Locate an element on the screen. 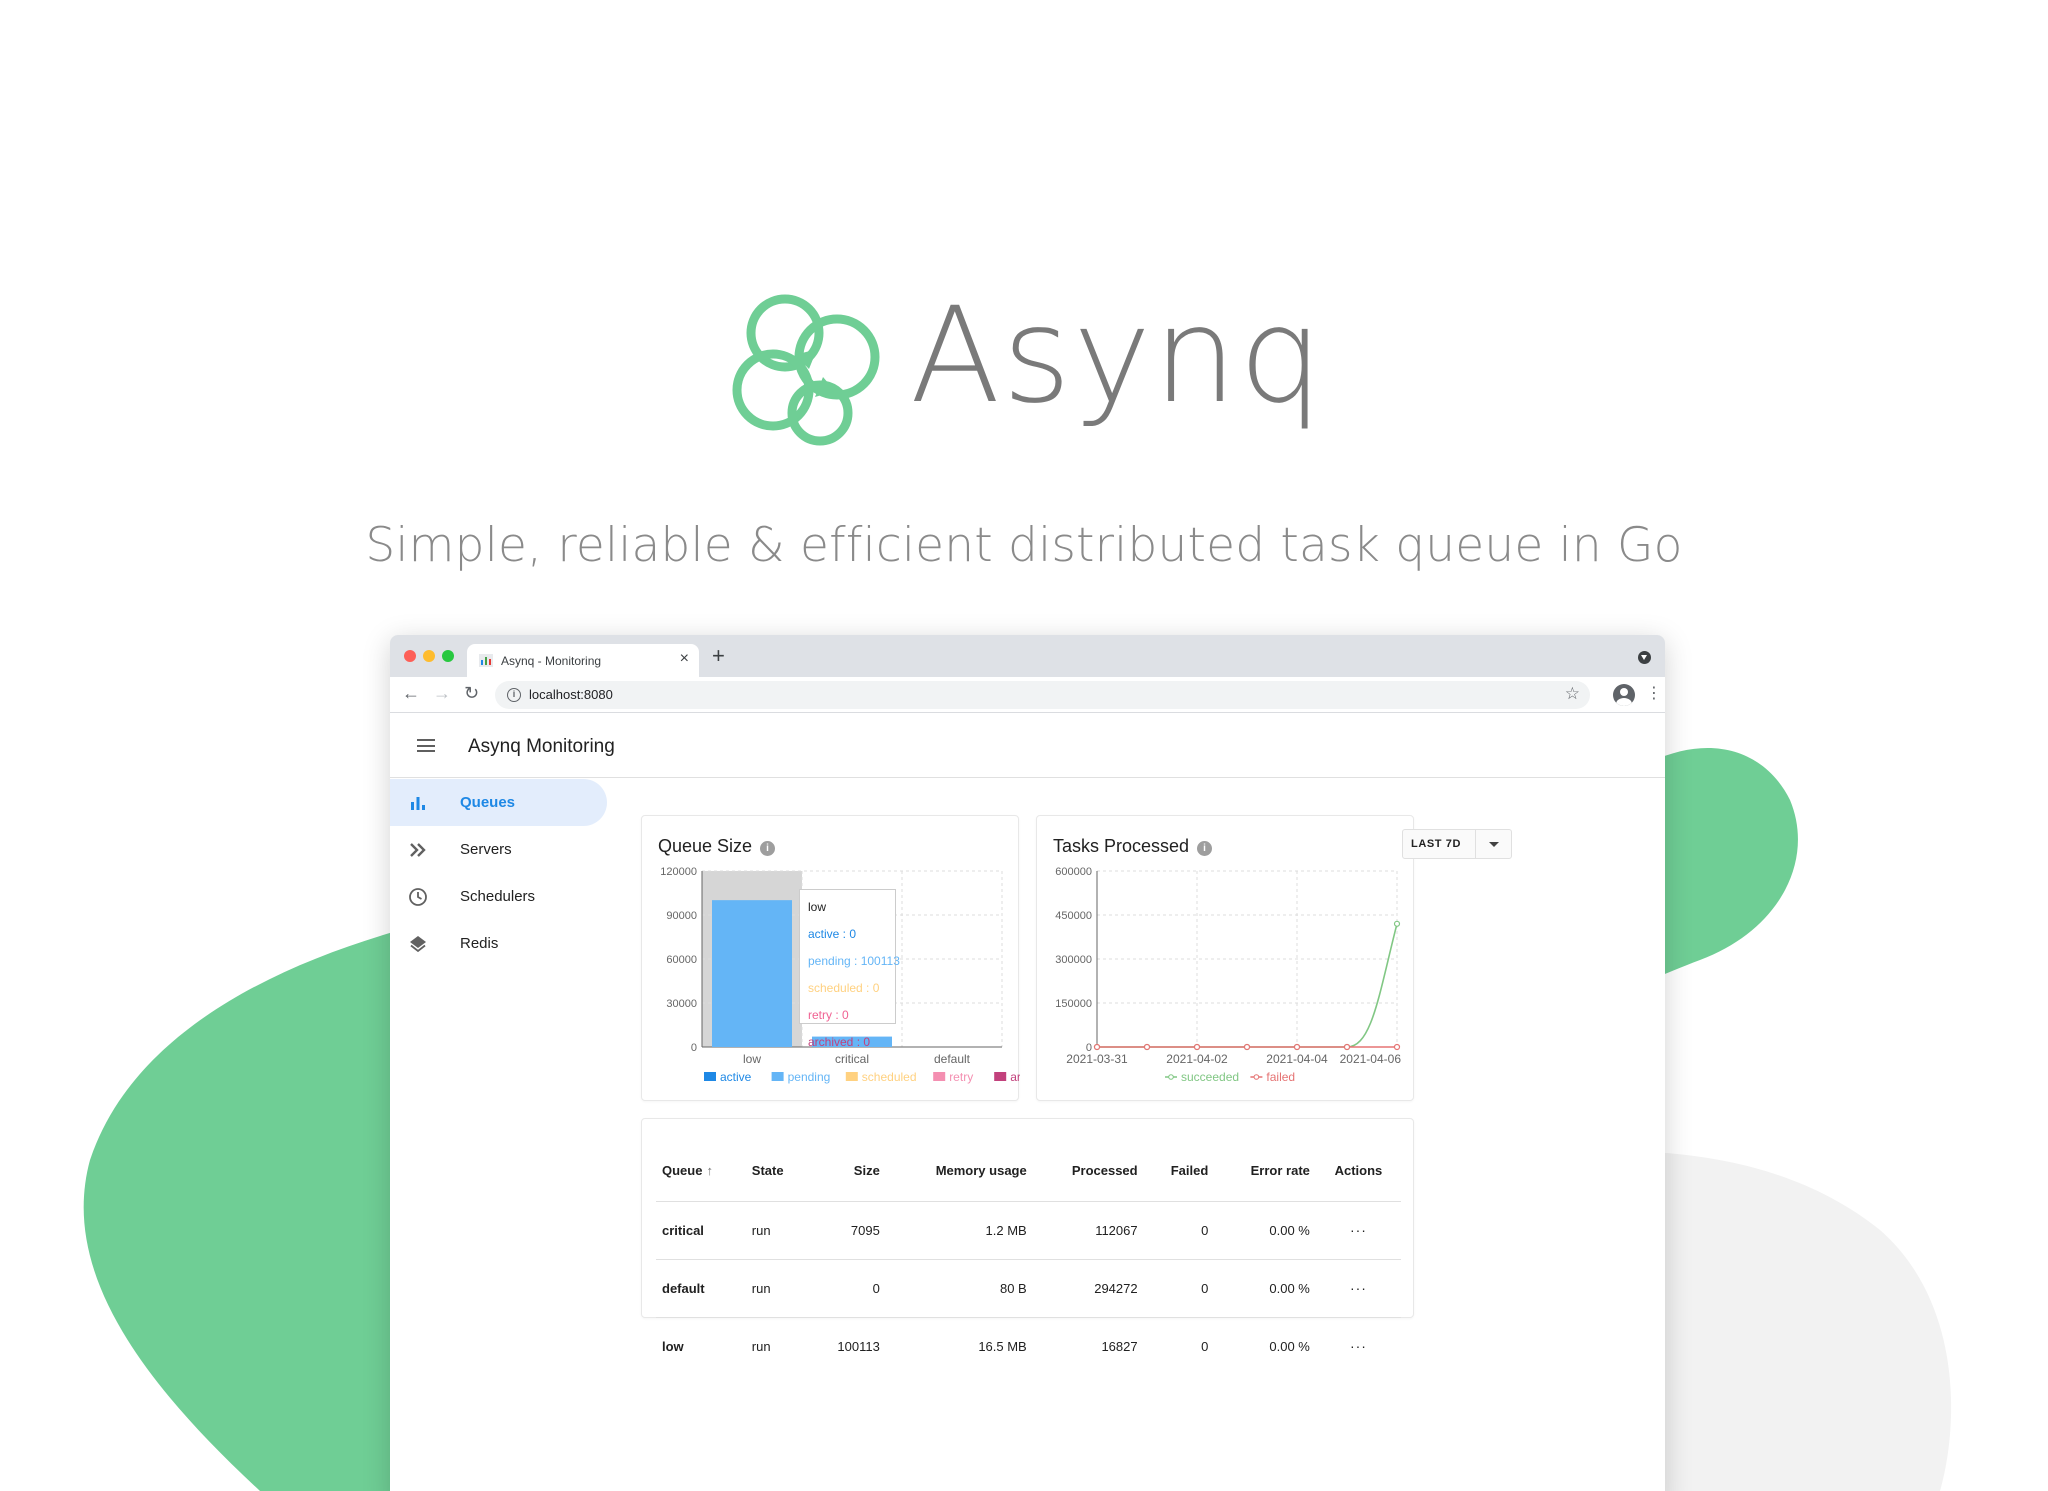 Image resolution: width=2048 pixels, height=1491 pixels. sidebar-item-schedulers: Schedulers is located at coordinates (498, 896).